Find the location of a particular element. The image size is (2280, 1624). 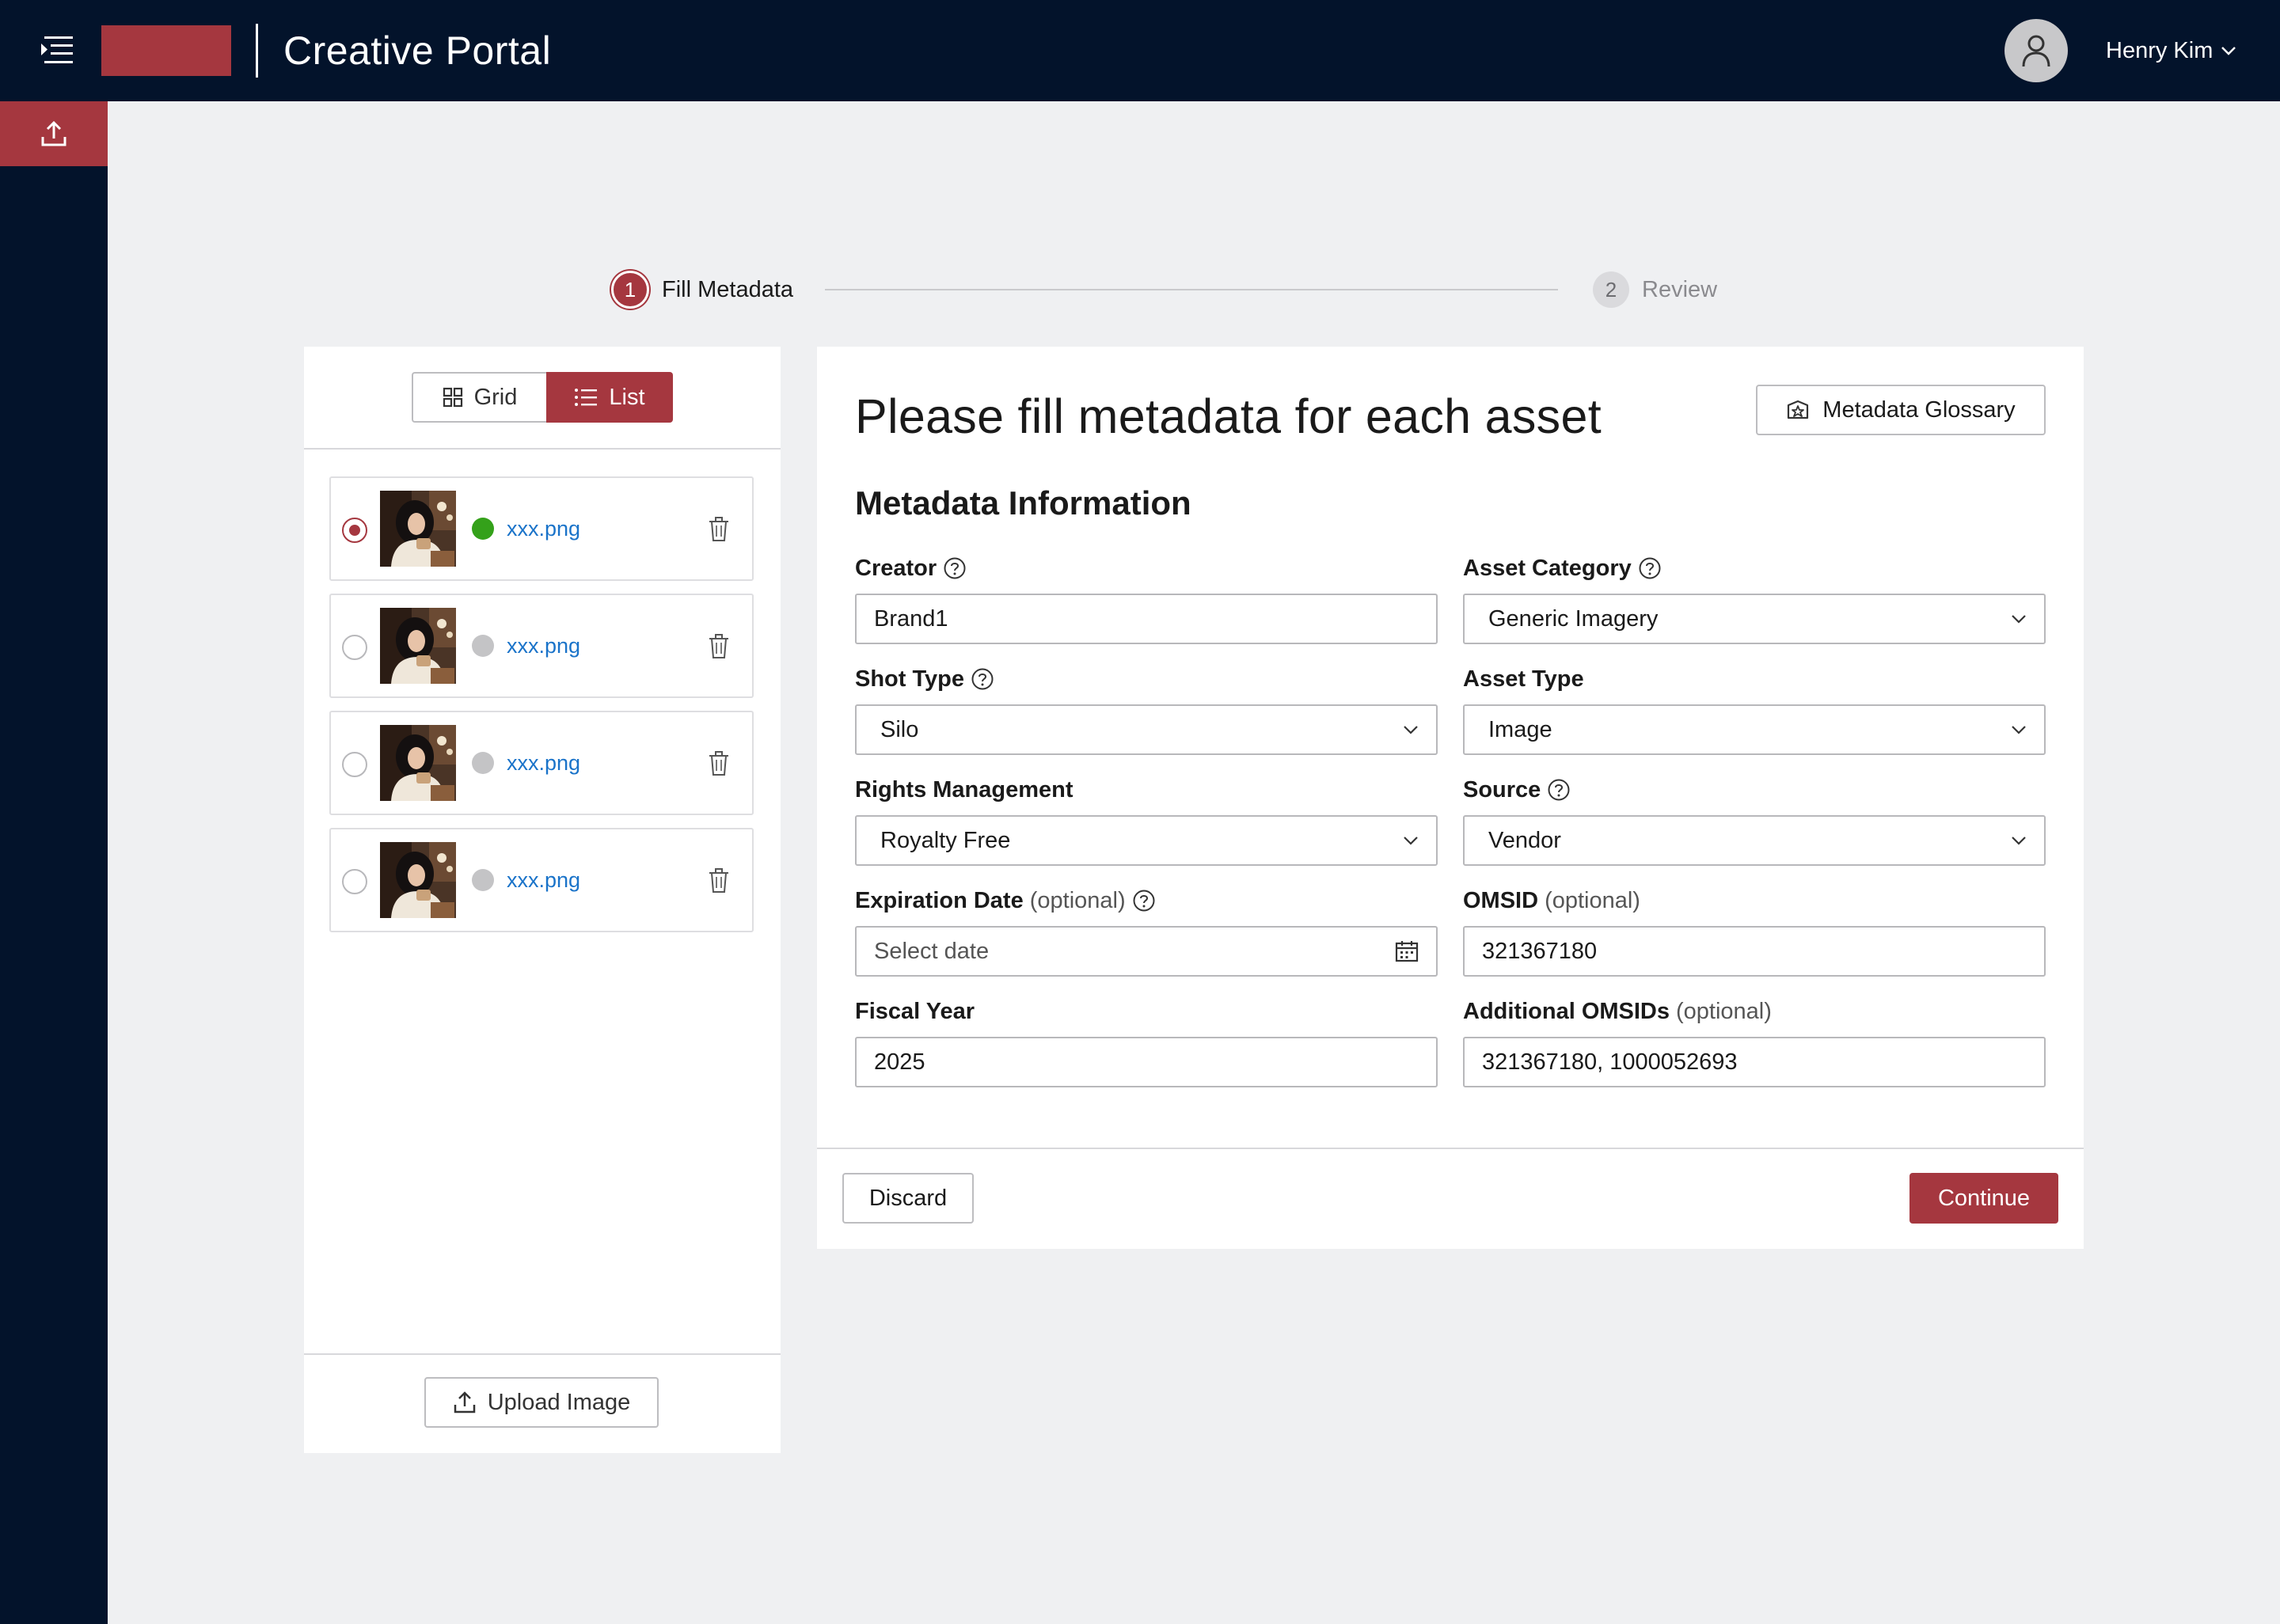

fiscal-year-input-box is located at coordinates (1146, 1062).